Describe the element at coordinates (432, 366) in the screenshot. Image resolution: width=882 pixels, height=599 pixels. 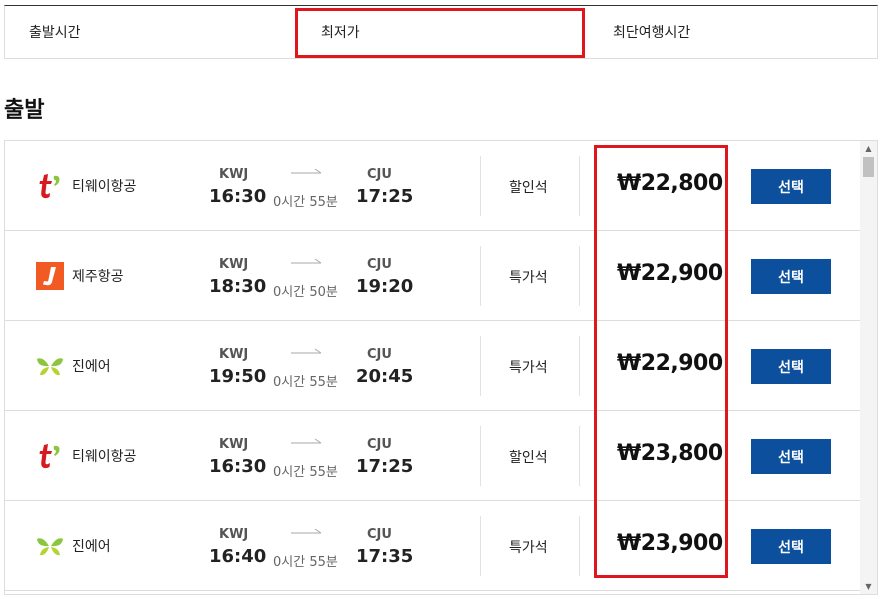
I see `flight-row: 진에어 KWJ 19:50 0시간 55분 CJU 20:45 특가석 ₩22,900 선택` at that location.